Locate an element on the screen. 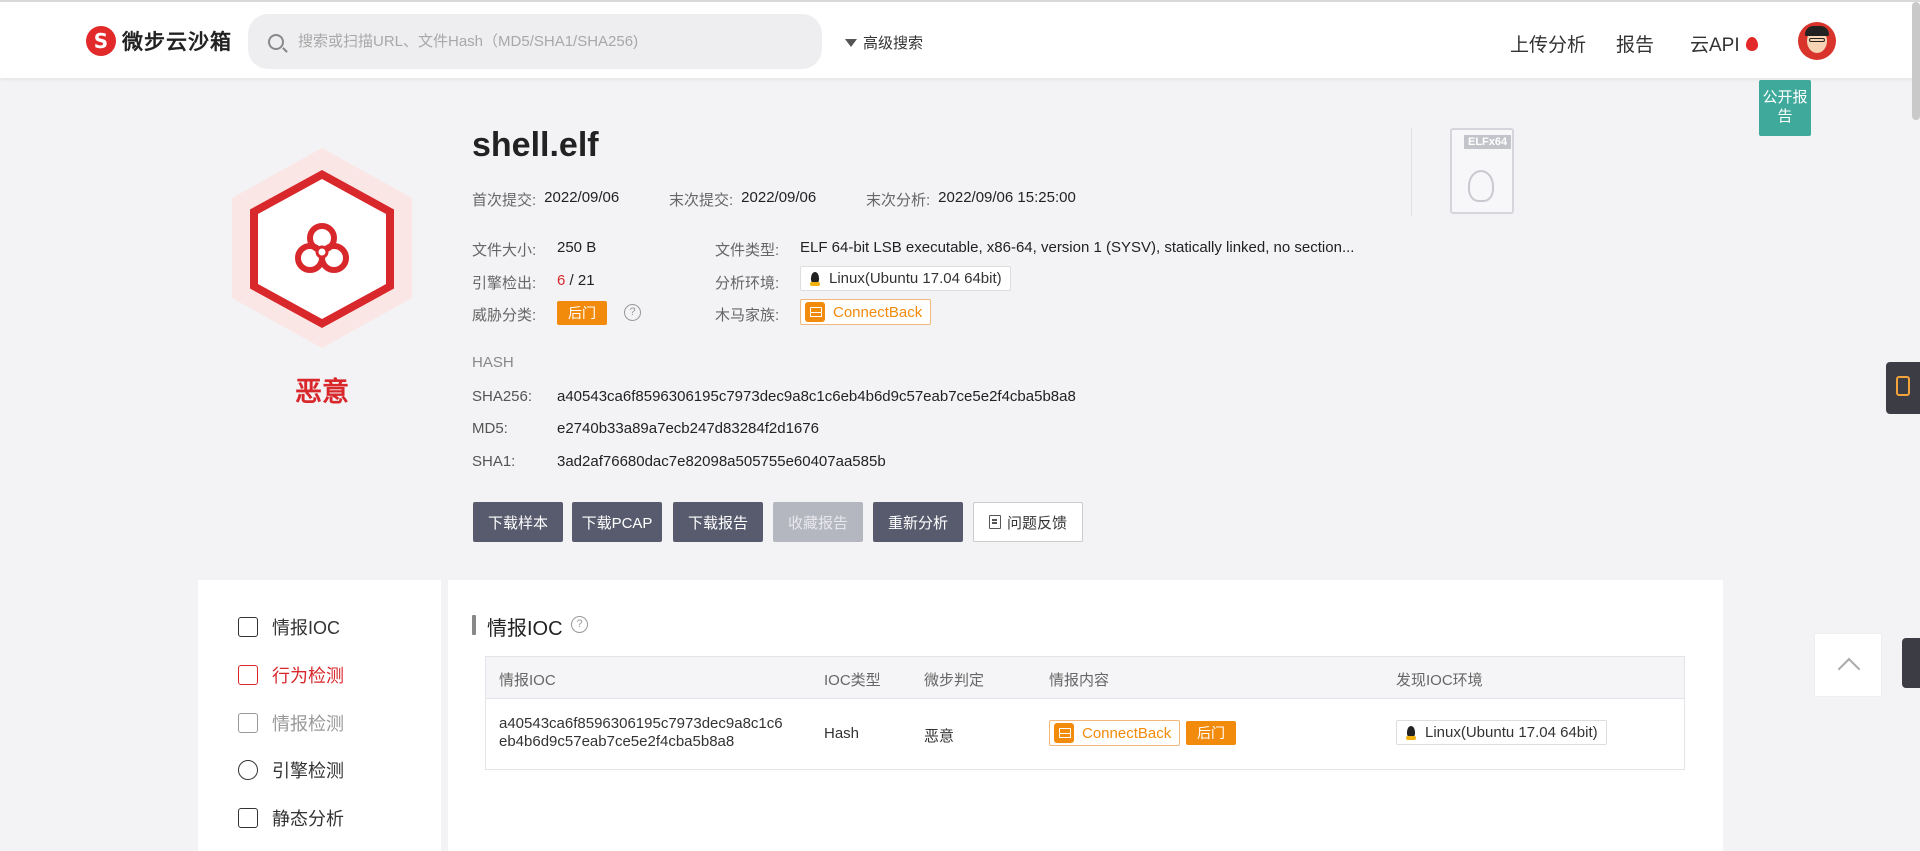 The width and height of the screenshot is (1920, 851). nav-report: 报告 is located at coordinates (1635, 43).